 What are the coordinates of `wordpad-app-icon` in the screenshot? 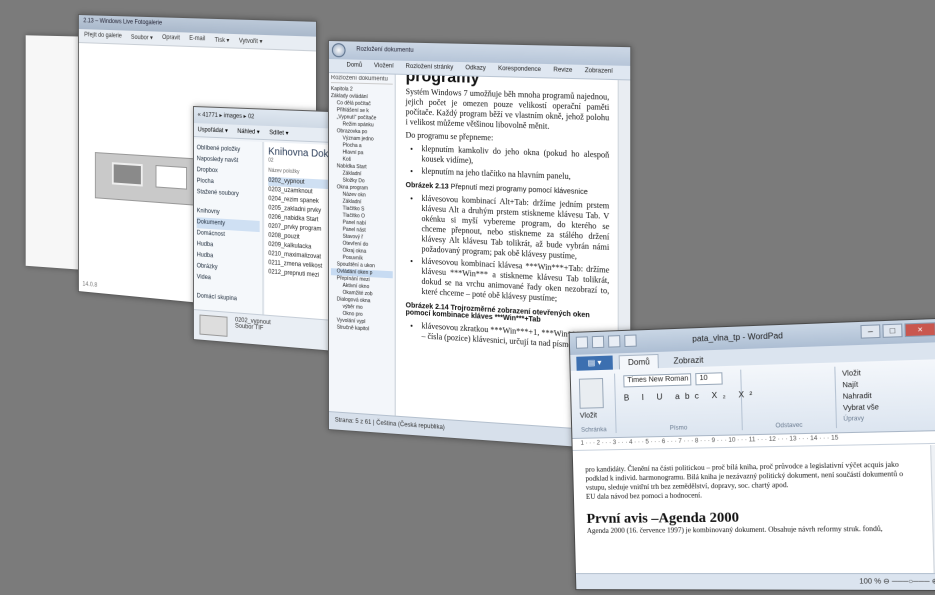 It's located at (582, 342).